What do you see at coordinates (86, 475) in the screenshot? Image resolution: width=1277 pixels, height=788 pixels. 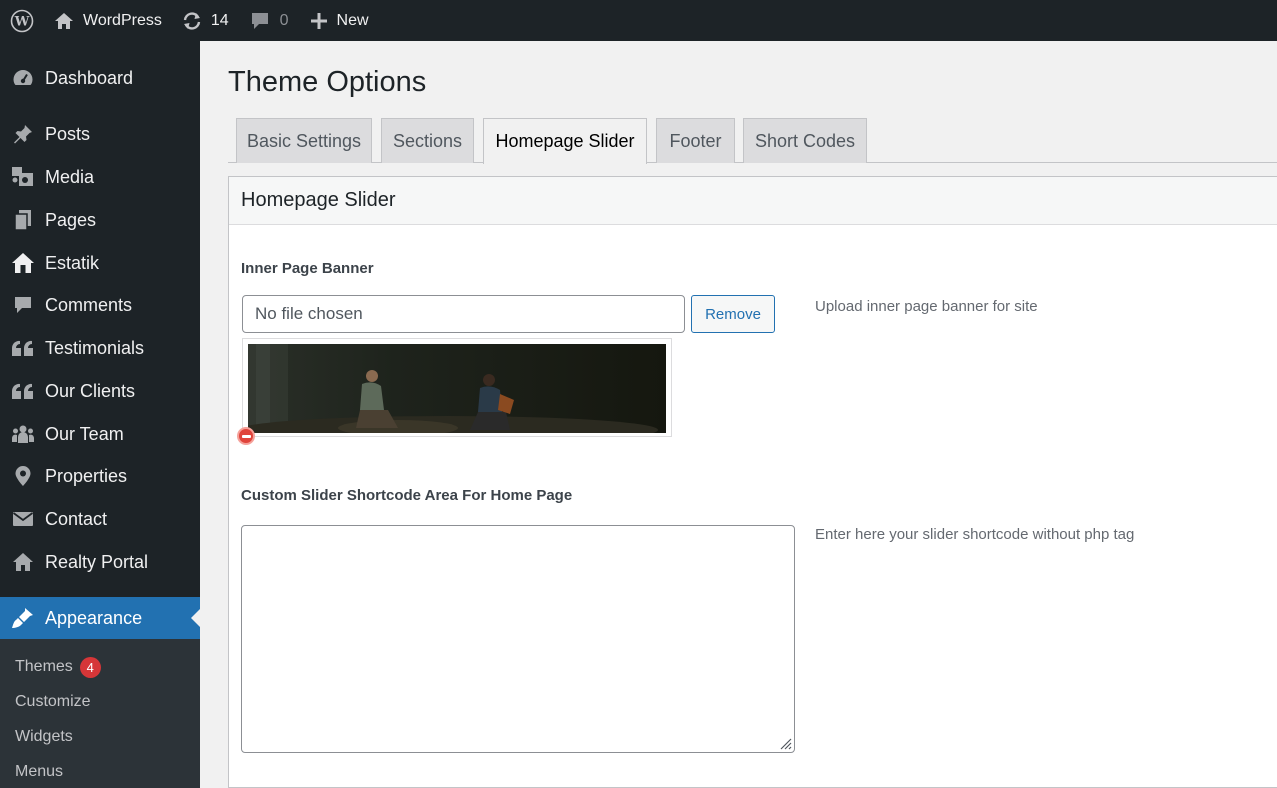 I see `sidebar-item-label: Properties` at bounding box center [86, 475].